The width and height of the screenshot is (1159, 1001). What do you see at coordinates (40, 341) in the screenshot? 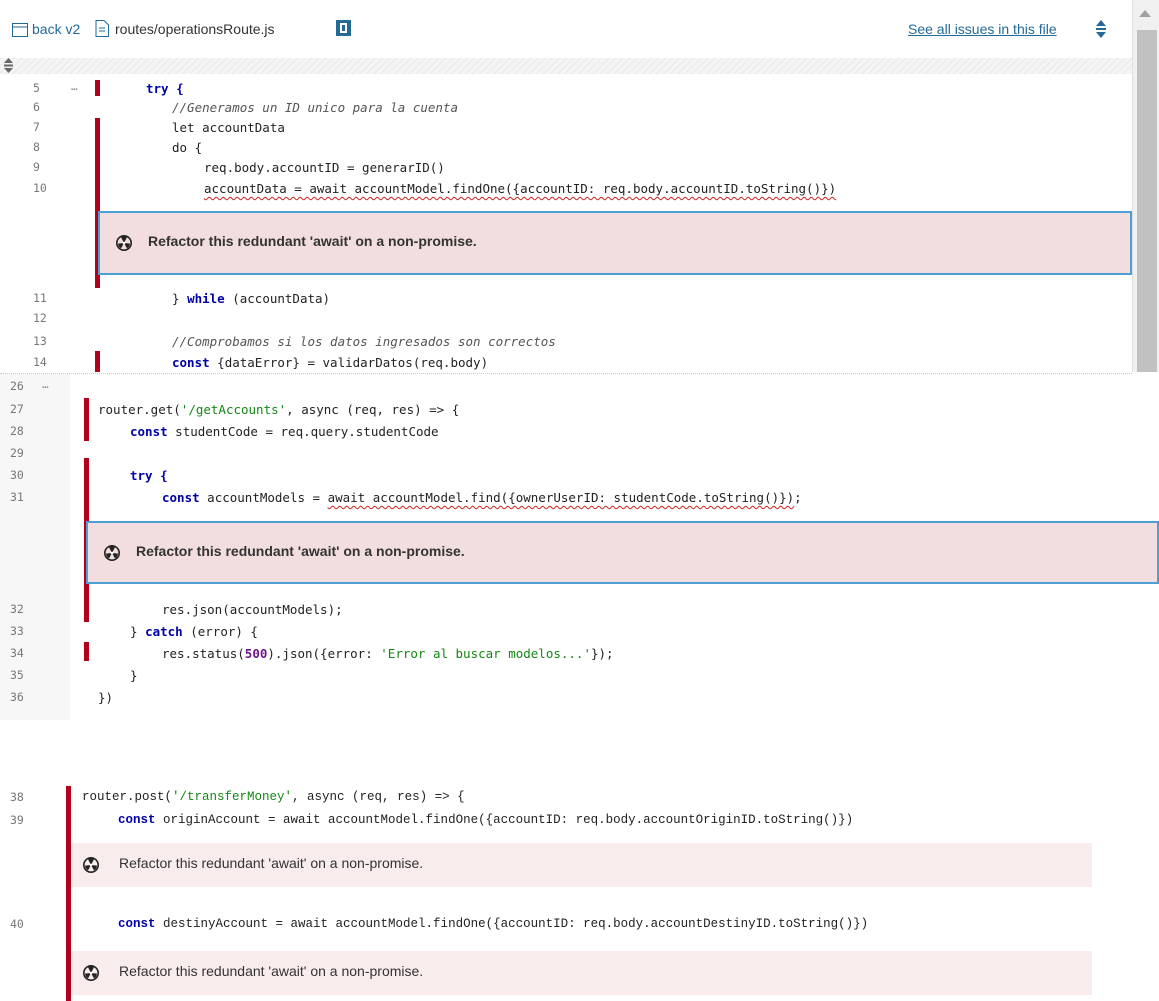
I see `line-number: 13` at bounding box center [40, 341].